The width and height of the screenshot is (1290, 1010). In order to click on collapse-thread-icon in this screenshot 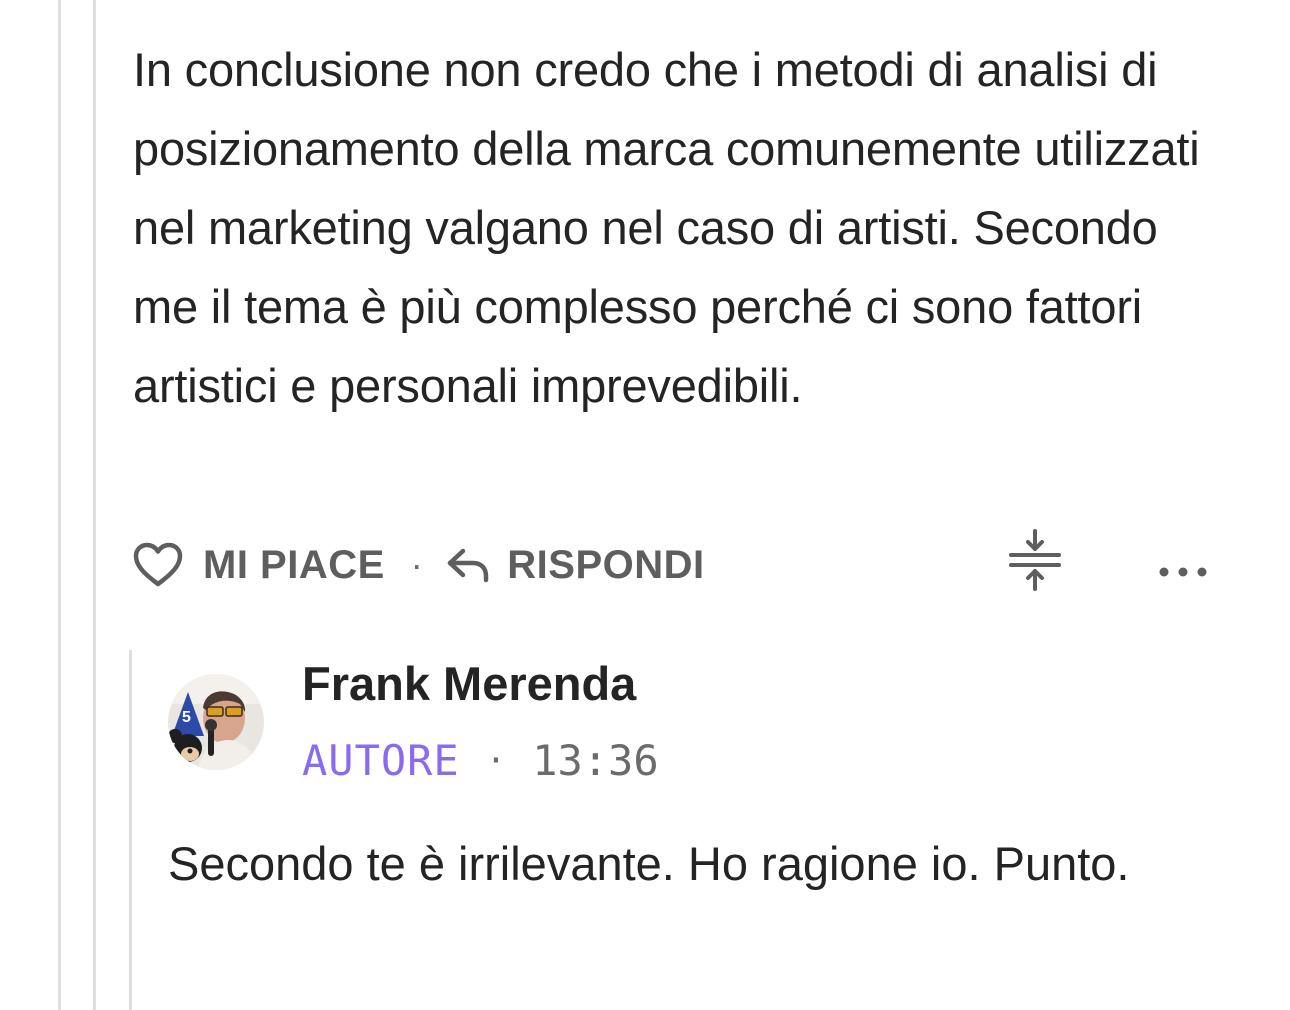, I will do `click(1035, 565)`.